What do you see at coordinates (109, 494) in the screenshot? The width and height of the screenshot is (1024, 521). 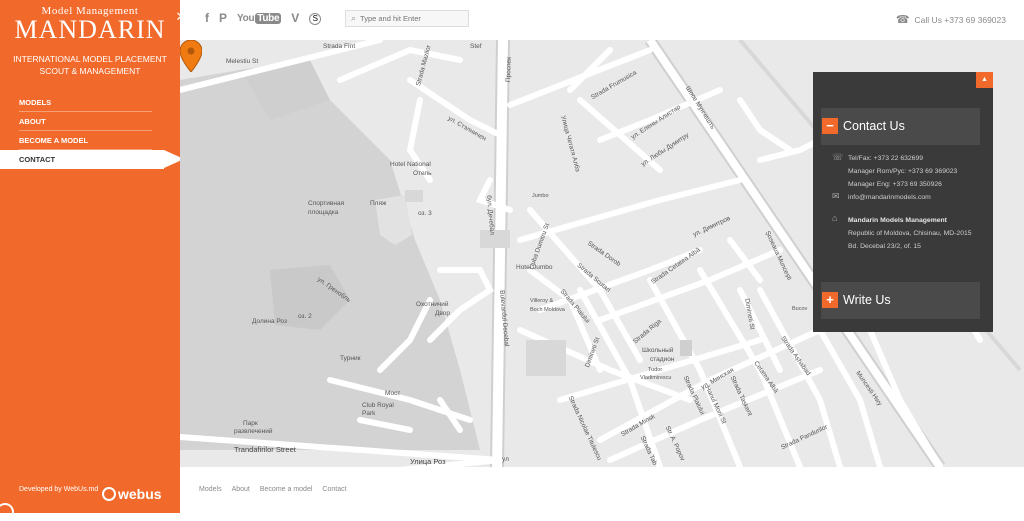 I see `webus-logo-icon` at bounding box center [109, 494].